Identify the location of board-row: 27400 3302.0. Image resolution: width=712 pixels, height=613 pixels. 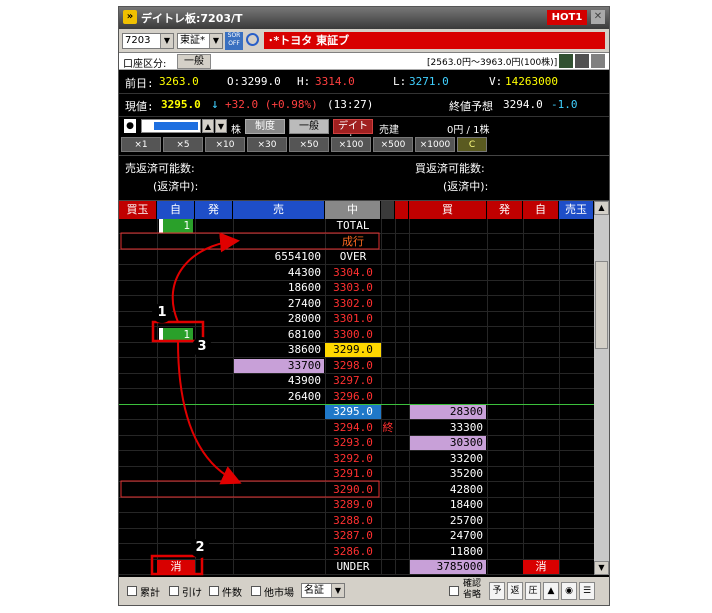
(356, 304).